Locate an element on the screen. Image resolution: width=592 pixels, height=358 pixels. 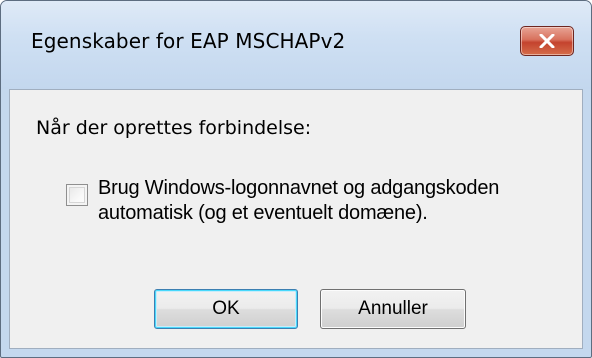
close-button is located at coordinates (547, 41).